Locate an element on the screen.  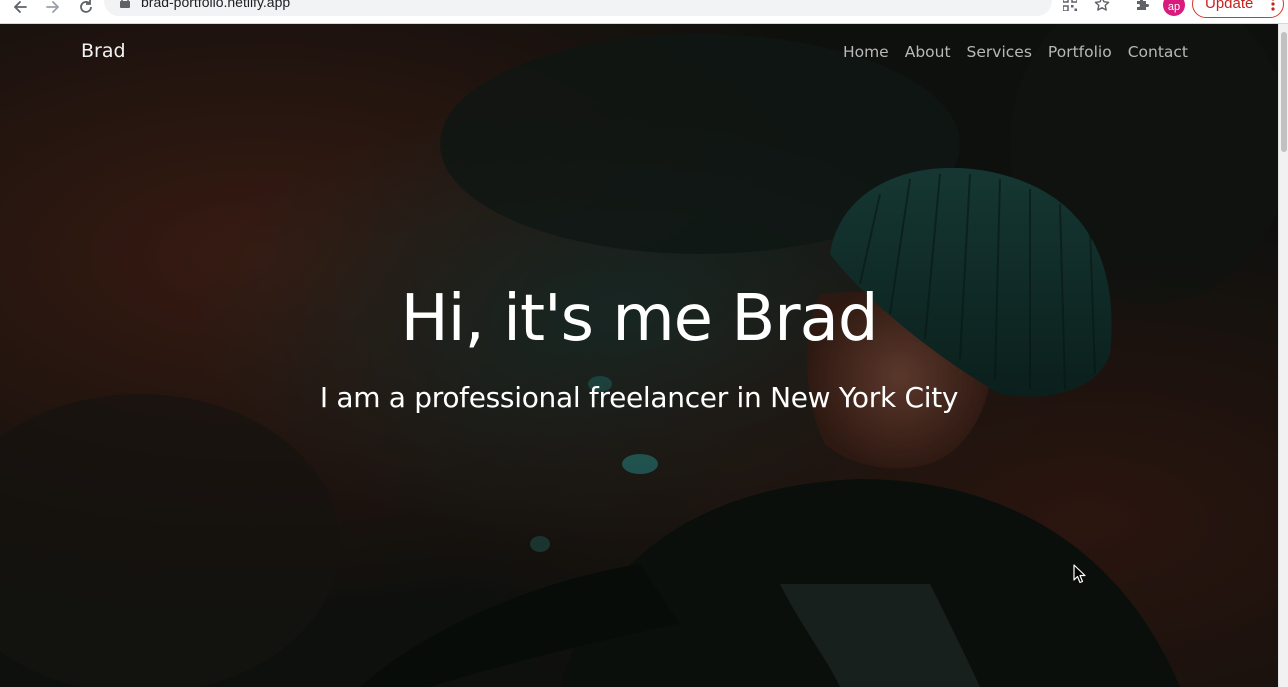
hero-title: Hi, it's me Brad is located at coordinates (639, 319).